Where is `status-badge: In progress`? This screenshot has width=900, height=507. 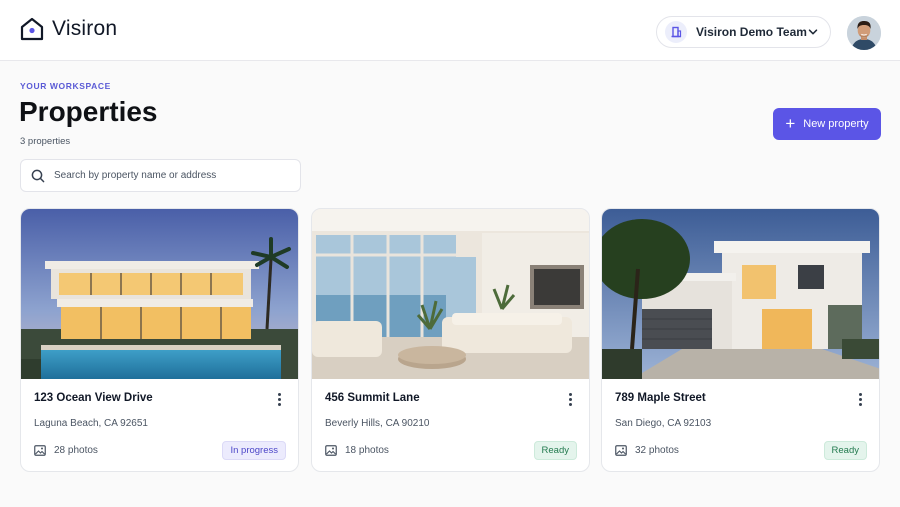 status-badge: In progress is located at coordinates (254, 450).